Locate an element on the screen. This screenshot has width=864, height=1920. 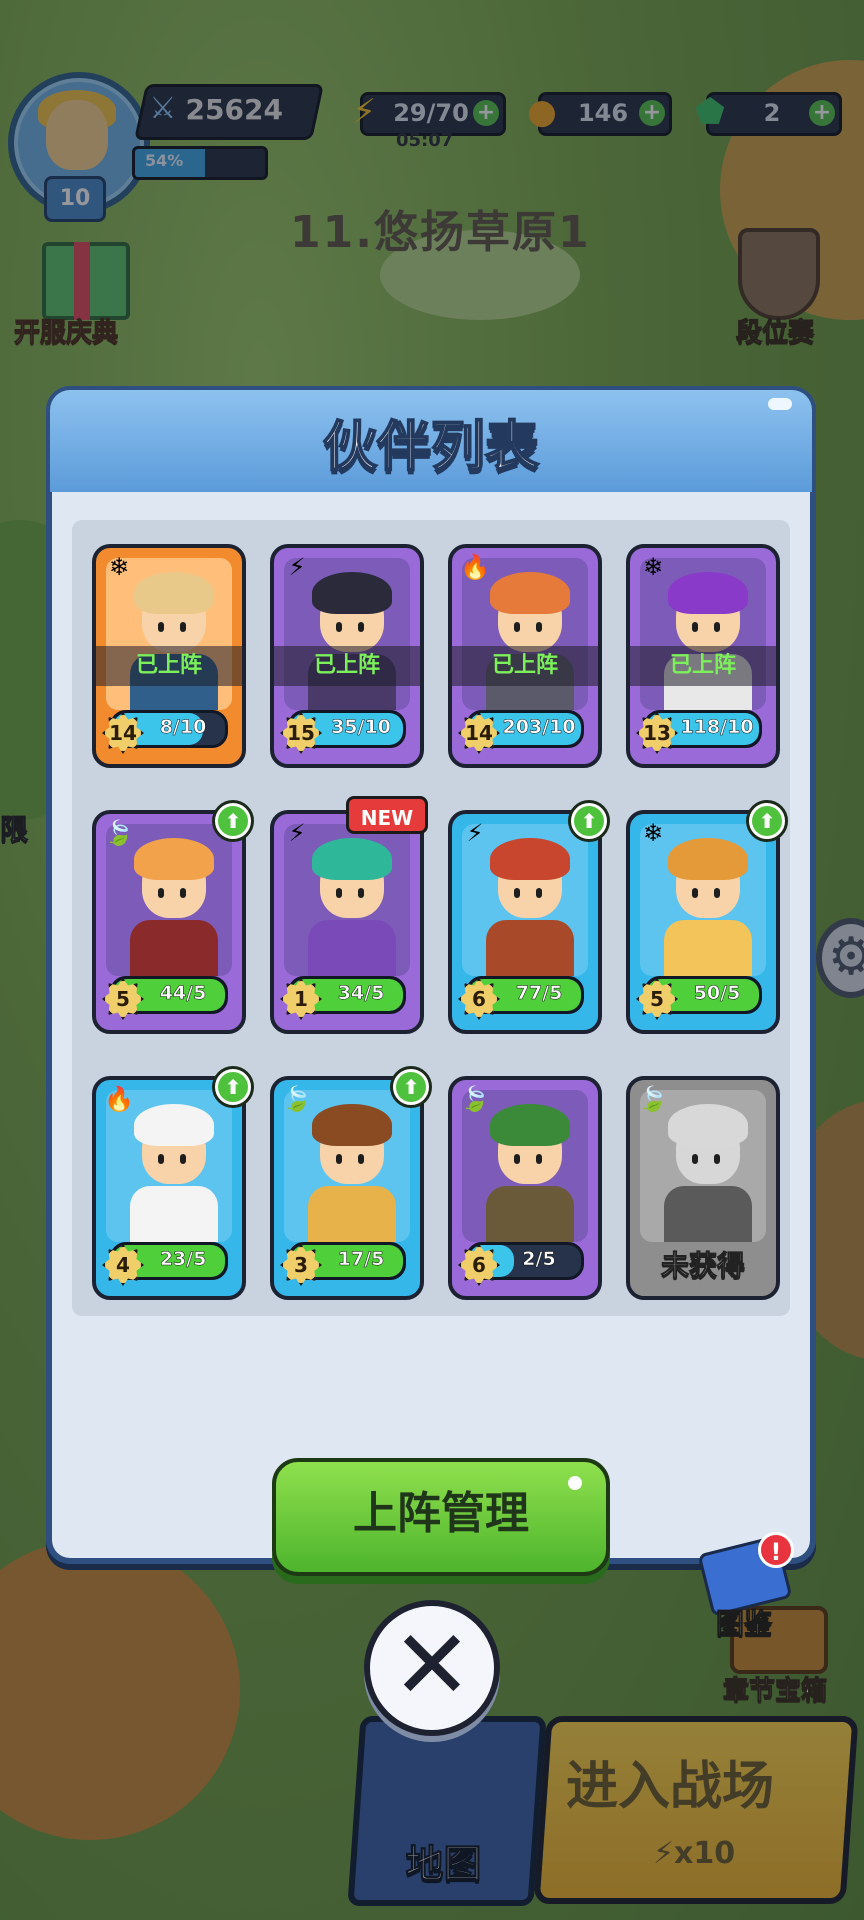
partner-card: 🍃 44/5 5 ⬆ is located at coordinates (173, 917).